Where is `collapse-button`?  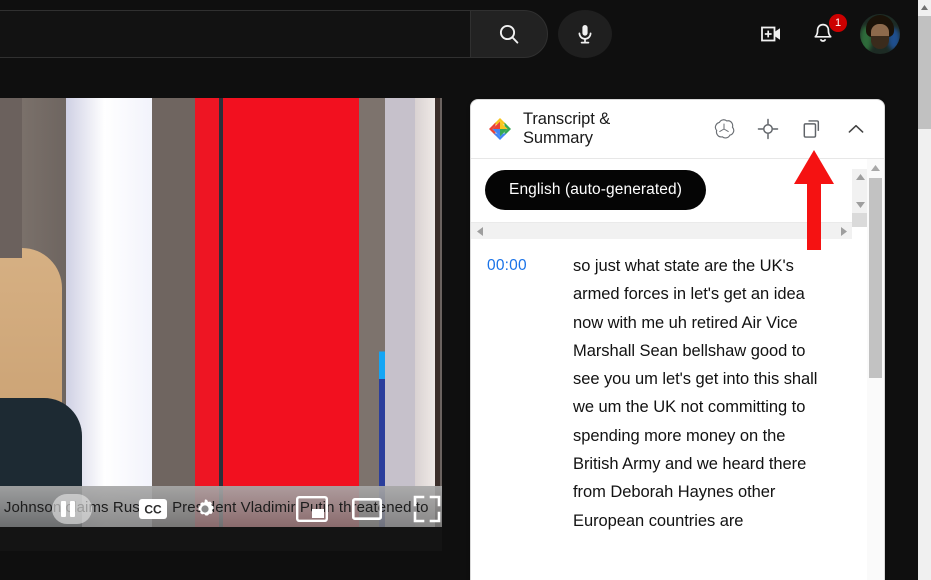 collapse-button is located at coordinates (856, 129).